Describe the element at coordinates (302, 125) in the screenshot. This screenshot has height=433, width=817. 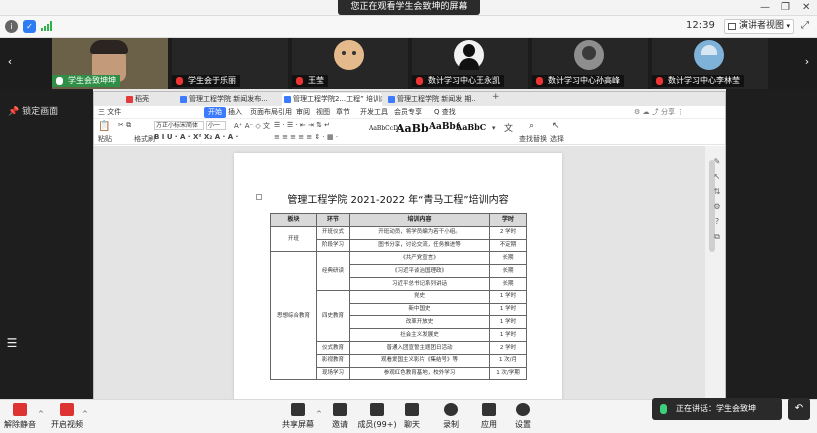
I see `list-indent-icons: ☰ · ☰ · ⇤ ⇥ ⇅ ↵` at that location.